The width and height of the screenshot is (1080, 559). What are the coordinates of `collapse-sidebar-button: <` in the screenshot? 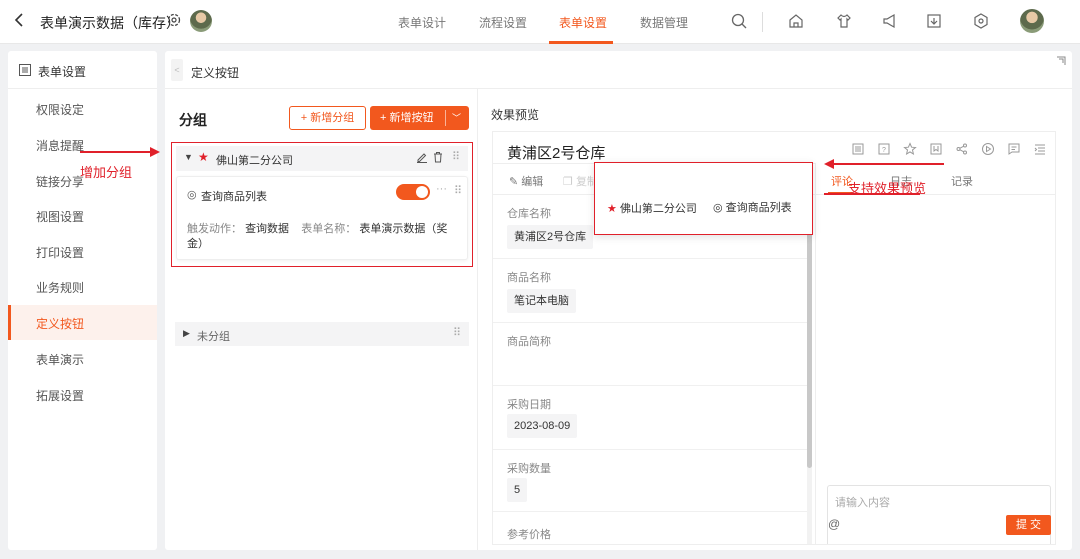 It's located at (177, 70).